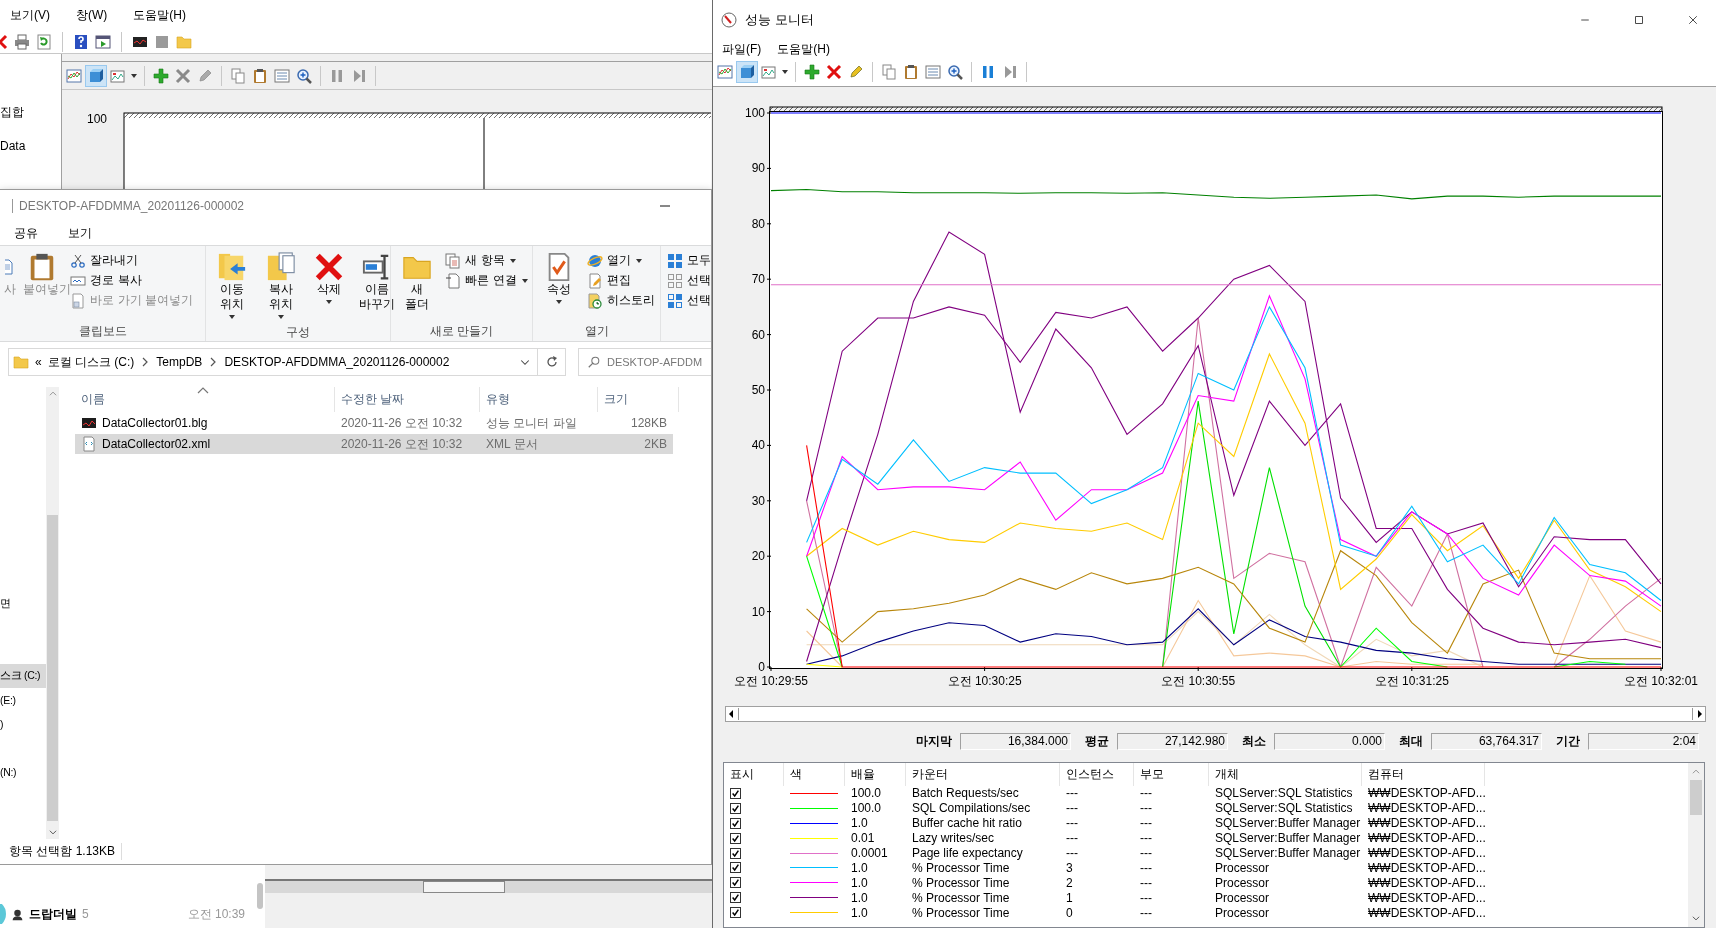  I want to click on search-field: DESKTOP-AFDDM, so click(644, 362).